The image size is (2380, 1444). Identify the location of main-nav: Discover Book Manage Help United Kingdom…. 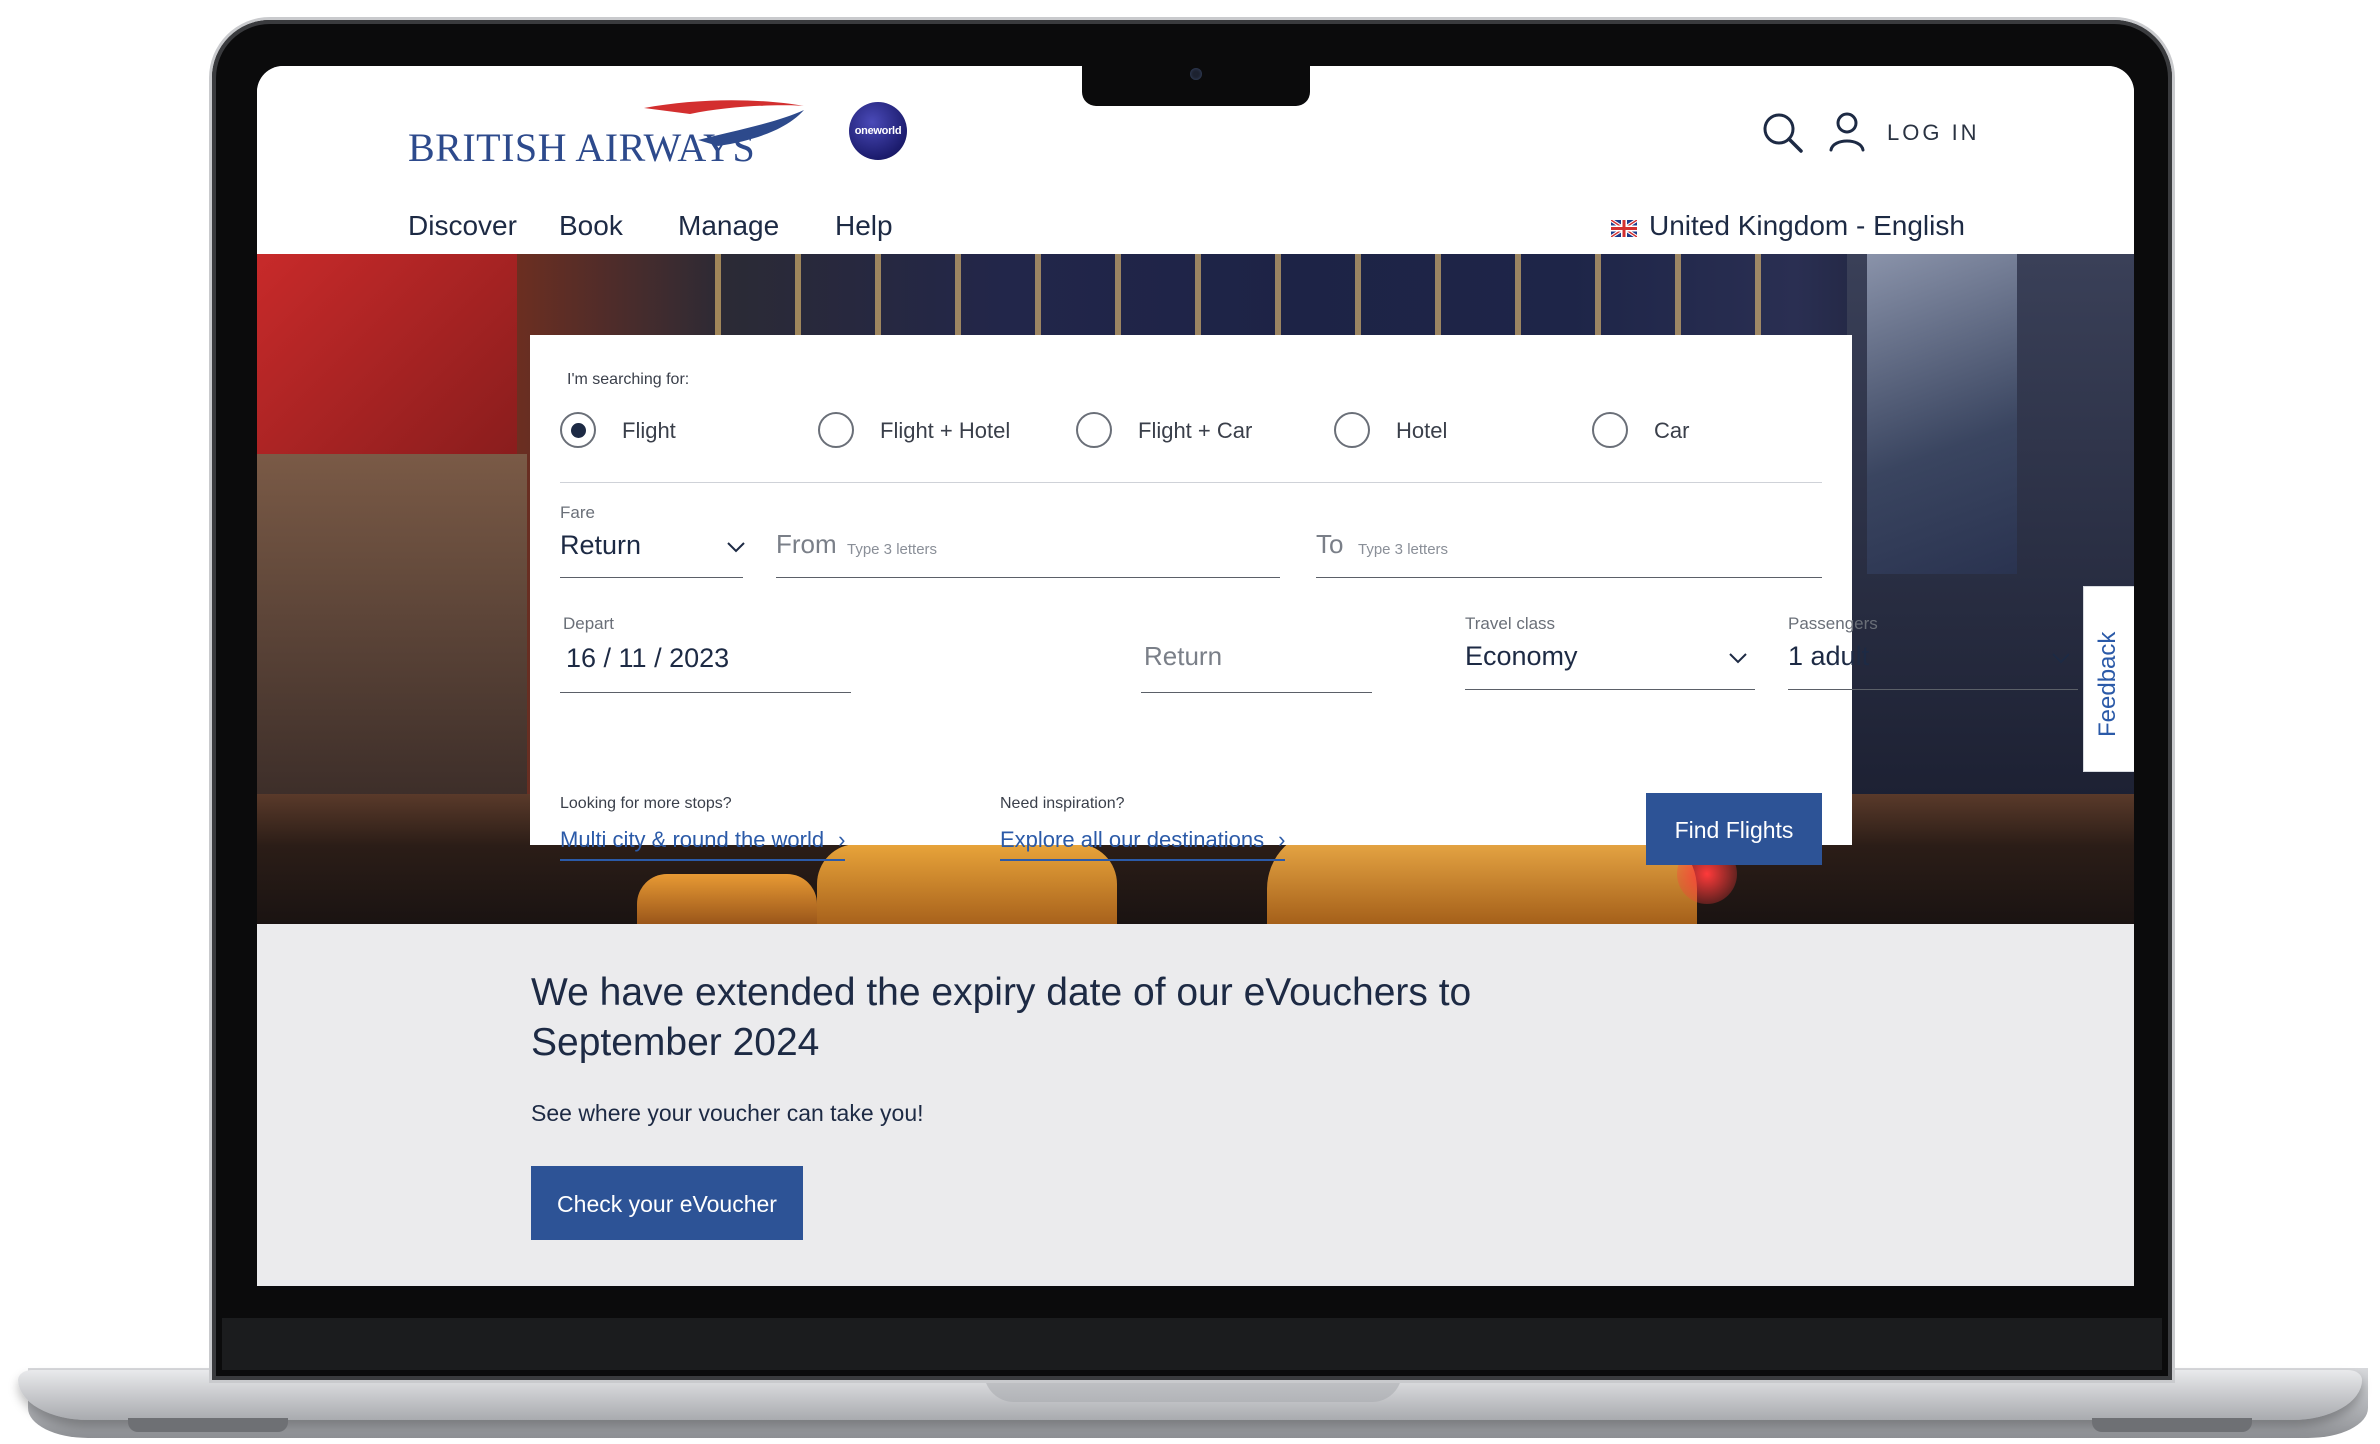
(1195, 226).